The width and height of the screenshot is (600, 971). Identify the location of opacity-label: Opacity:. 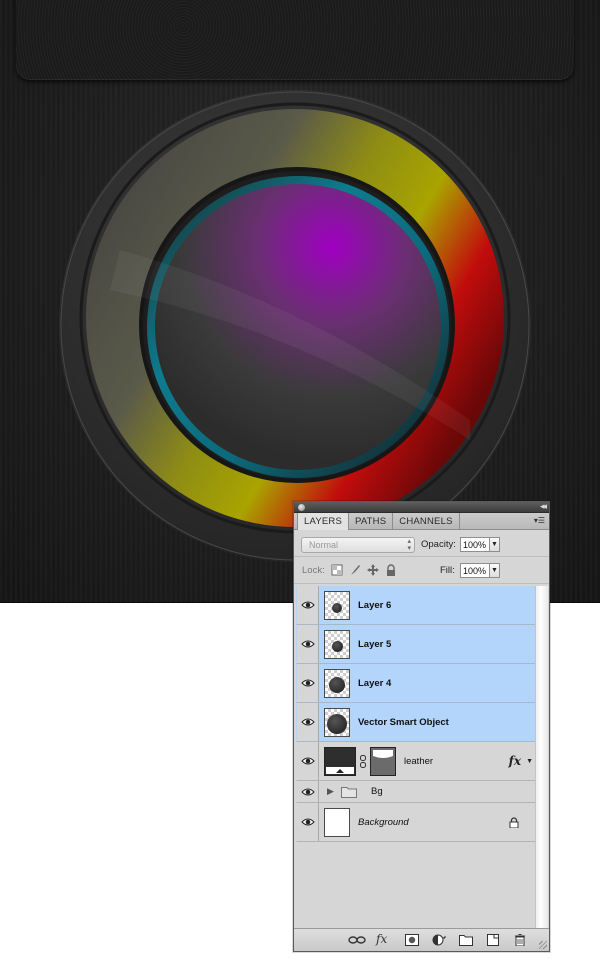
(438, 544).